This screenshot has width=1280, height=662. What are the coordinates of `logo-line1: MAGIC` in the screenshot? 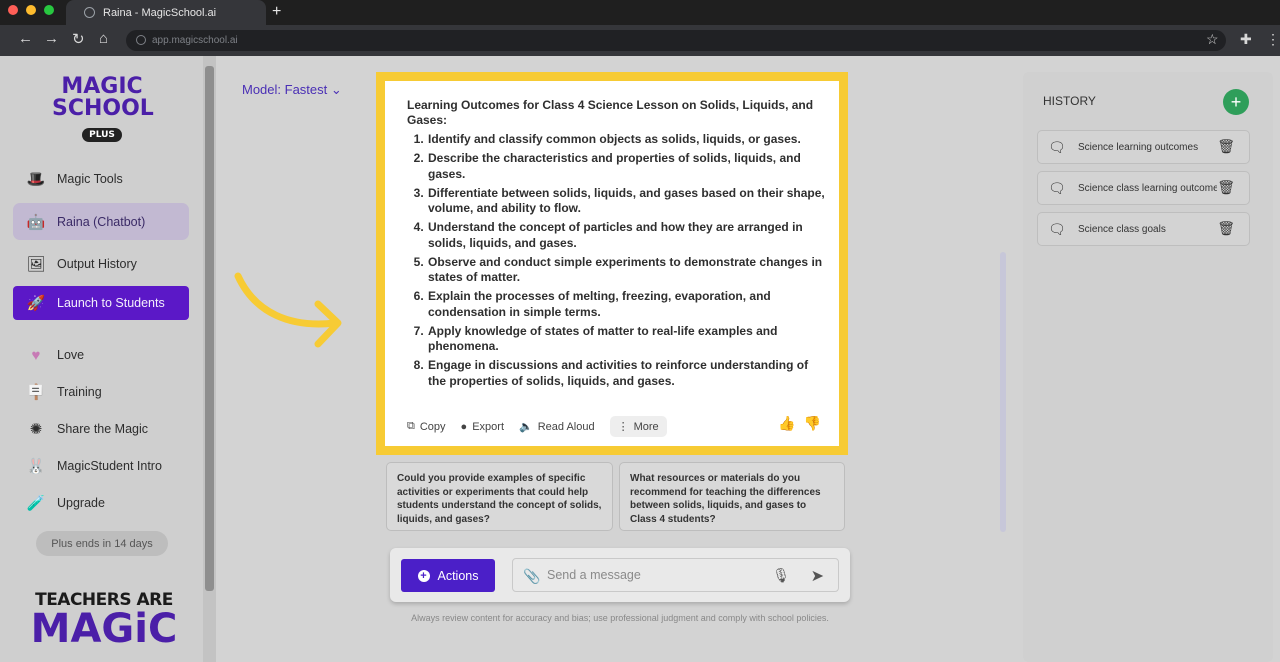 It's located at (102, 86).